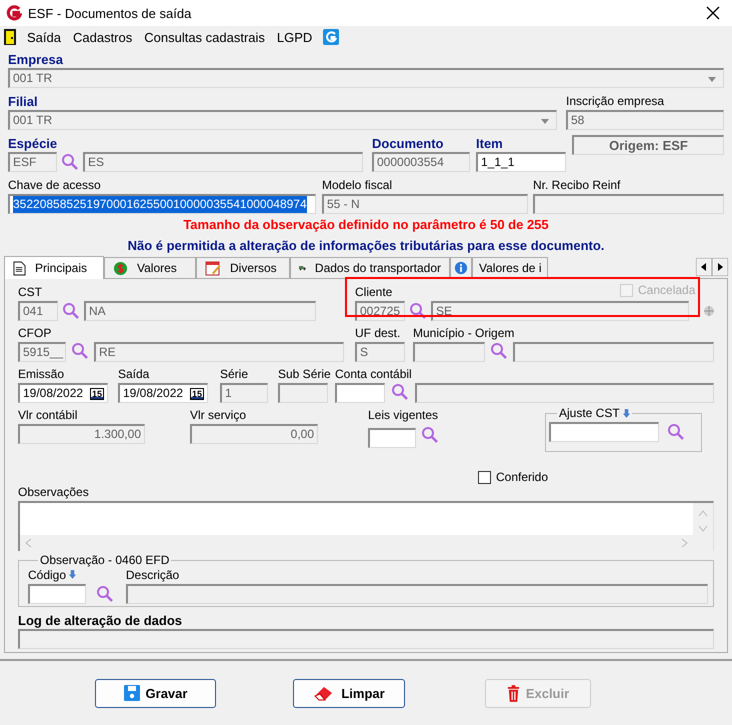 This screenshot has width=732, height=725. What do you see at coordinates (421, 162) in the screenshot?
I see `input-field: 0000003554` at bounding box center [421, 162].